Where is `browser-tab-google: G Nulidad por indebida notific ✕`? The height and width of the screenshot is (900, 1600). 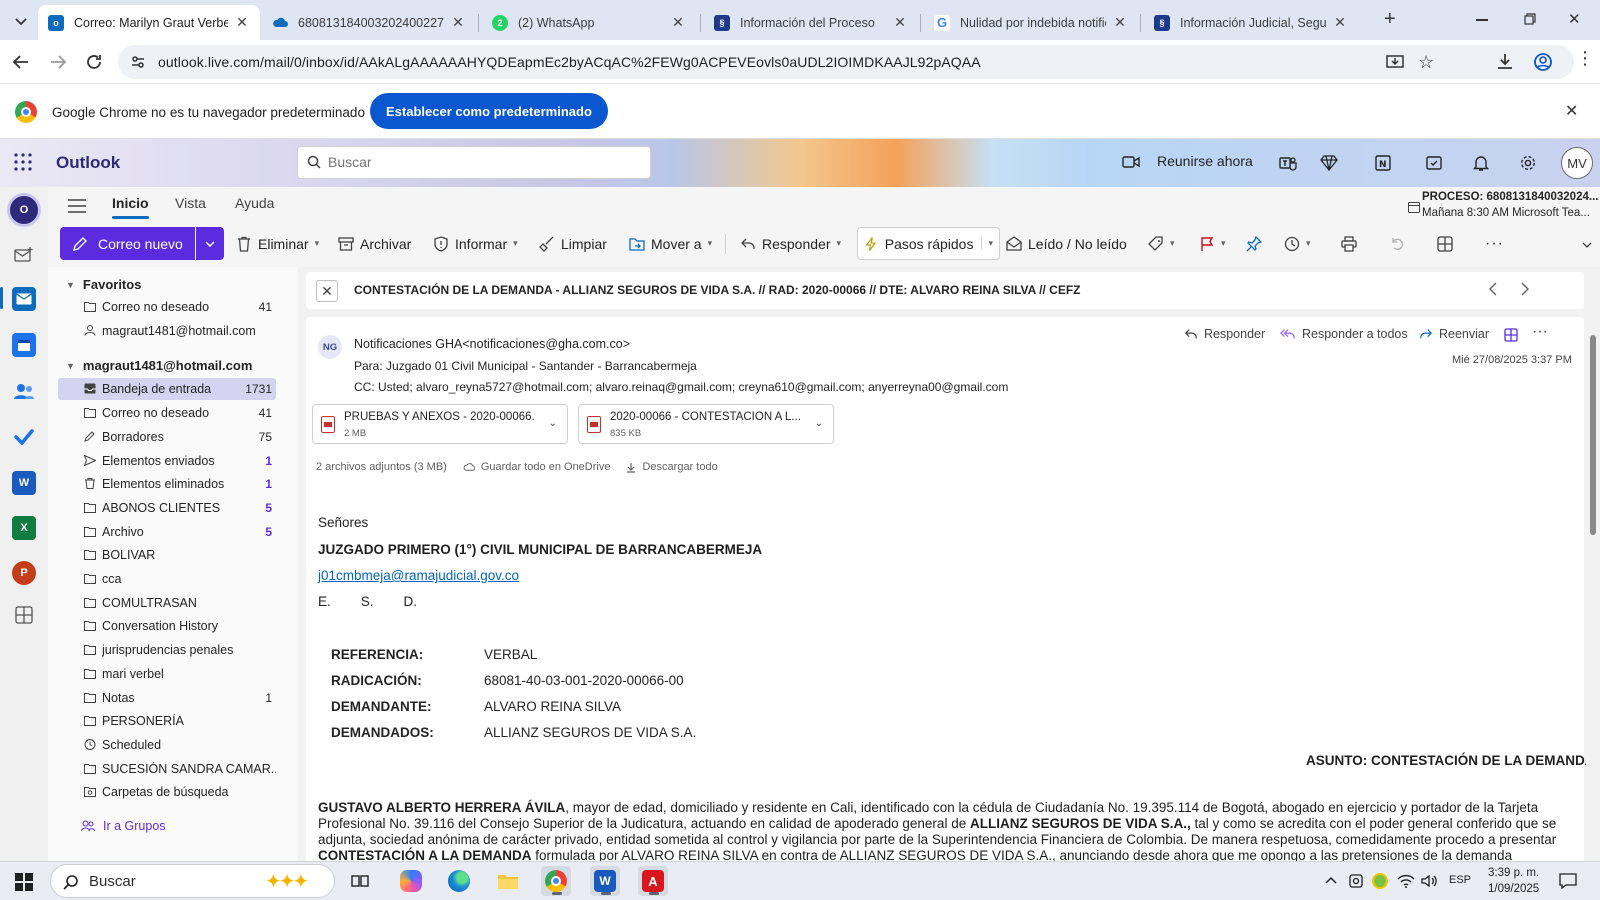
browser-tab-google: G Nulidad por indebida notific ✕ is located at coordinates (1031, 22).